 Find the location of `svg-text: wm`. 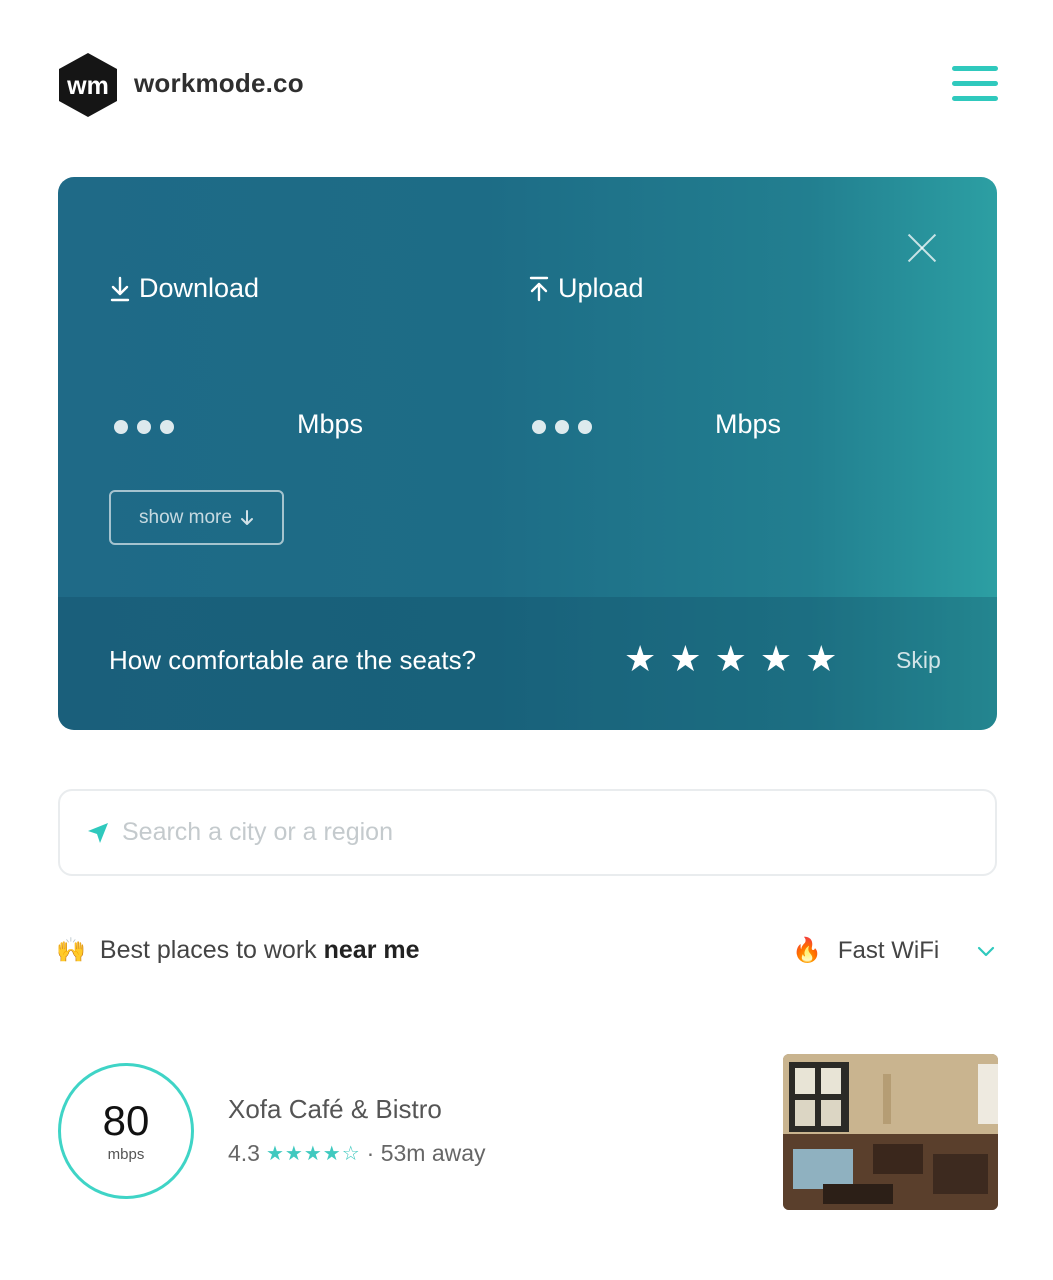

svg-text: wm is located at coordinates (87, 86).